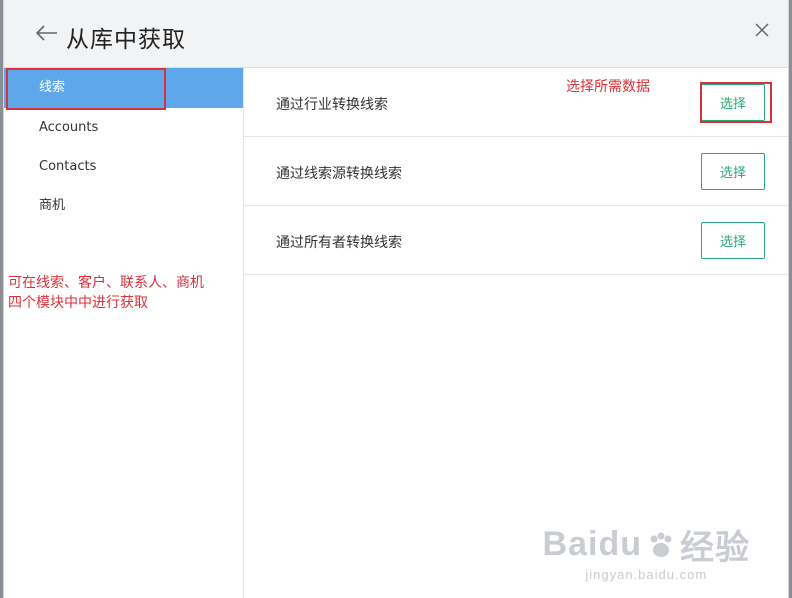 The height and width of the screenshot is (598, 792). I want to click on close-icon, so click(762, 30).